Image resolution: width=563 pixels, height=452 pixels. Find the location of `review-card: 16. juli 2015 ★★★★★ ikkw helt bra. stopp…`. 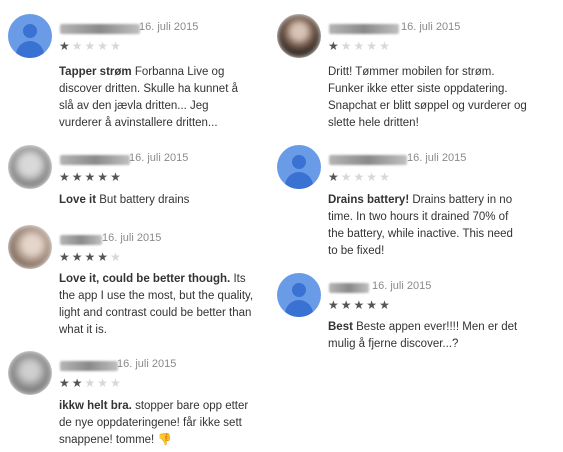

review-card: 16. juli 2015 ★★★★★ ikkw helt bra. stopp… is located at coordinates (128, 401).